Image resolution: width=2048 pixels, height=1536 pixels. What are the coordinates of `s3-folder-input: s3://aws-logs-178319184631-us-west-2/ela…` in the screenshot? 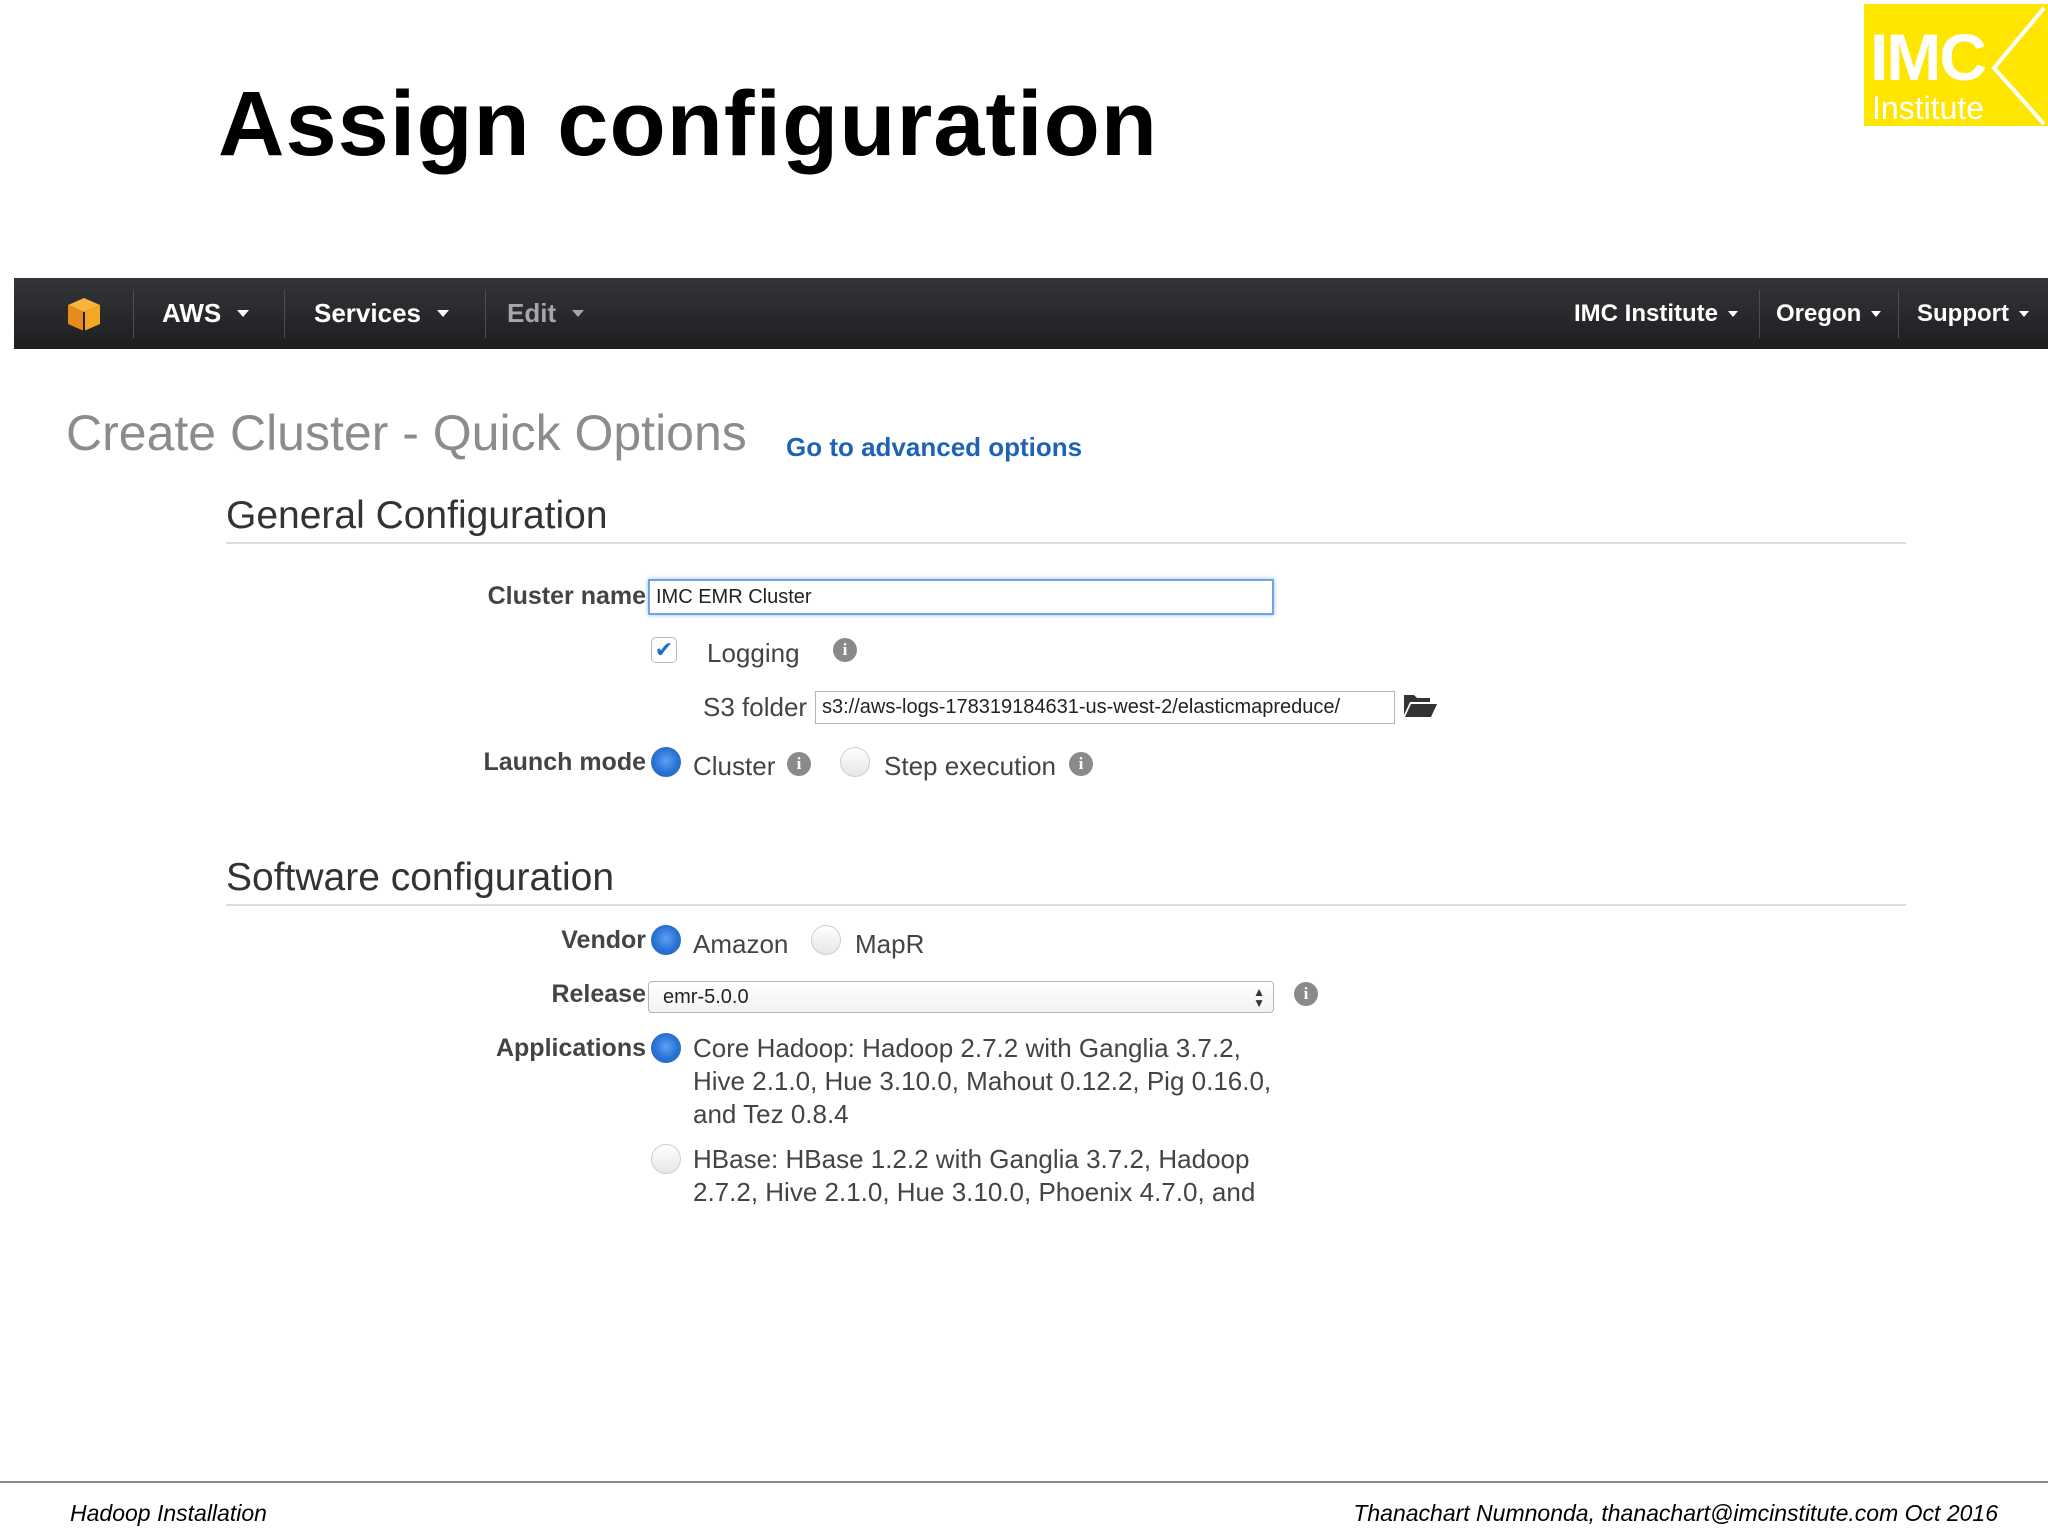 It's located at (1105, 707).